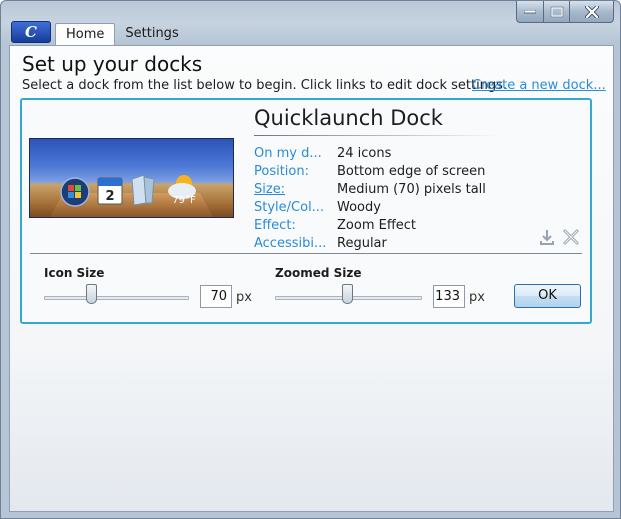 The width and height of the screenshot is (621, 519). Describe the element at coordinates (547, 296) in the screenshot. I see `ok-button: OK` at that location.